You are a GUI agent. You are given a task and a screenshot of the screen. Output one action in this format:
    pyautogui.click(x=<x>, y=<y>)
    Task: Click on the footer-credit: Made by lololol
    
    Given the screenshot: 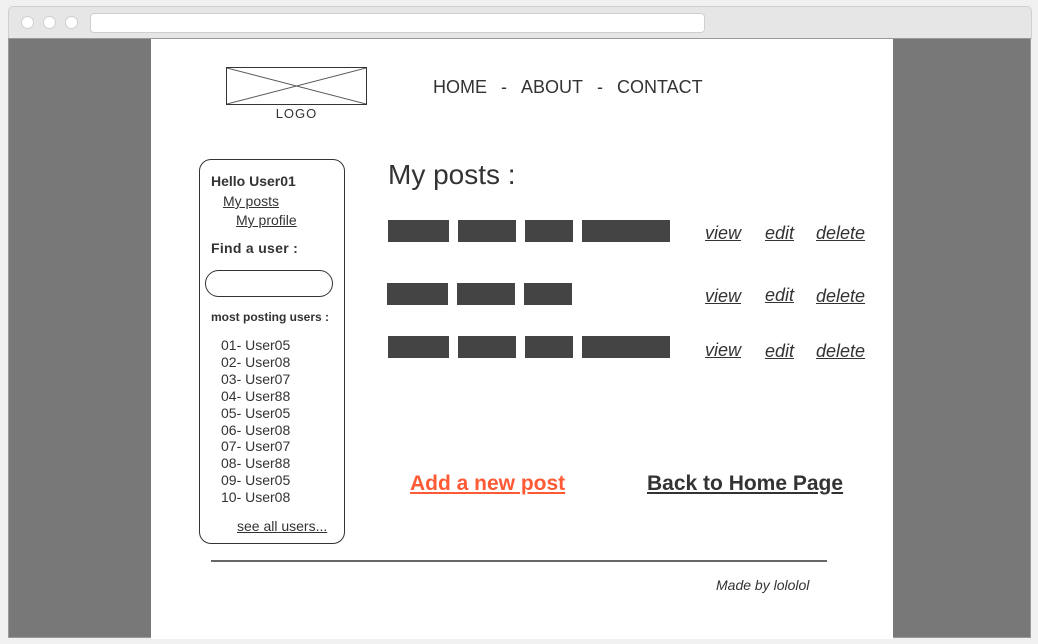 What is the action you would take?
    pyautogui.click(x=763, y=585)
    